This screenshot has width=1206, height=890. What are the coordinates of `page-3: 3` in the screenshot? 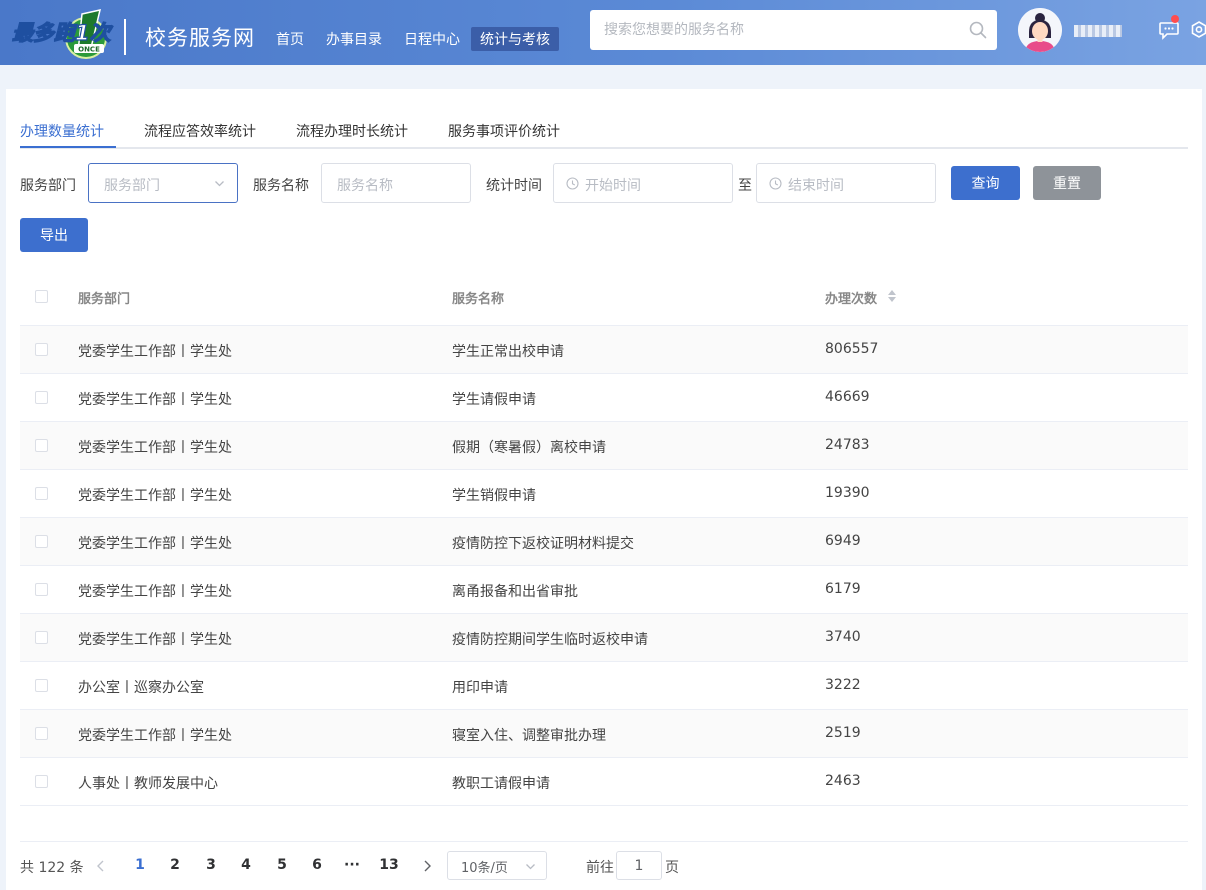 It's located at (211, 865).